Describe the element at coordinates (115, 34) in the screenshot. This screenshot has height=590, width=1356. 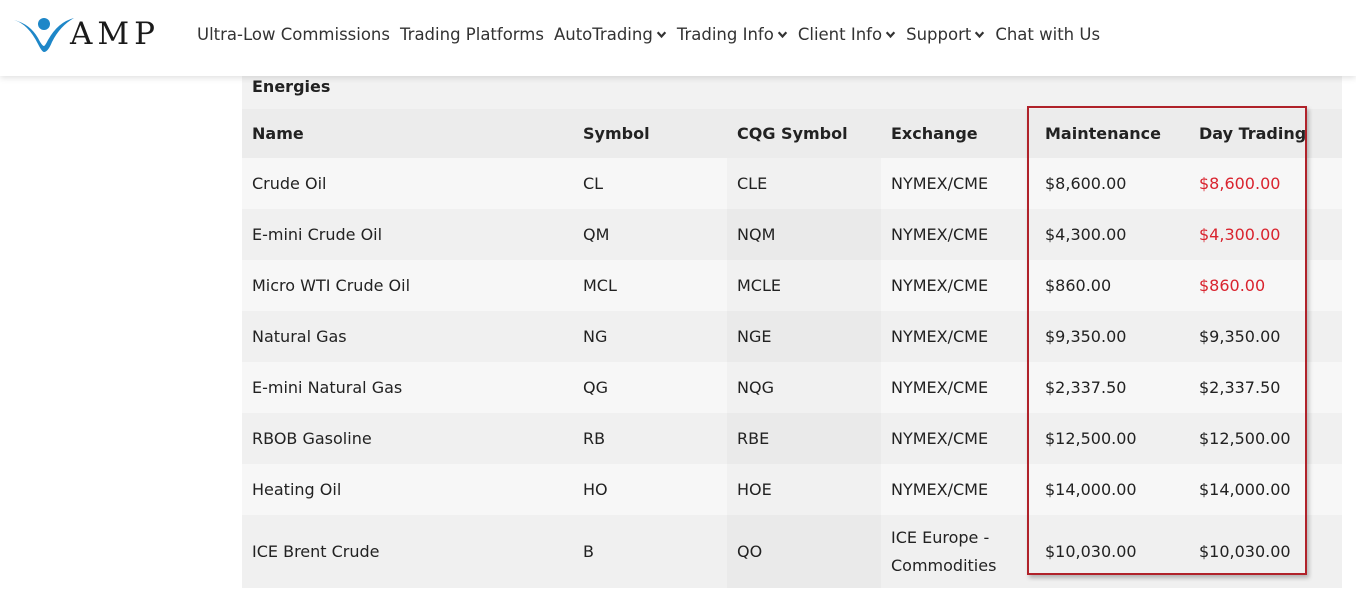
I see `logo-text: AMP` at that location.